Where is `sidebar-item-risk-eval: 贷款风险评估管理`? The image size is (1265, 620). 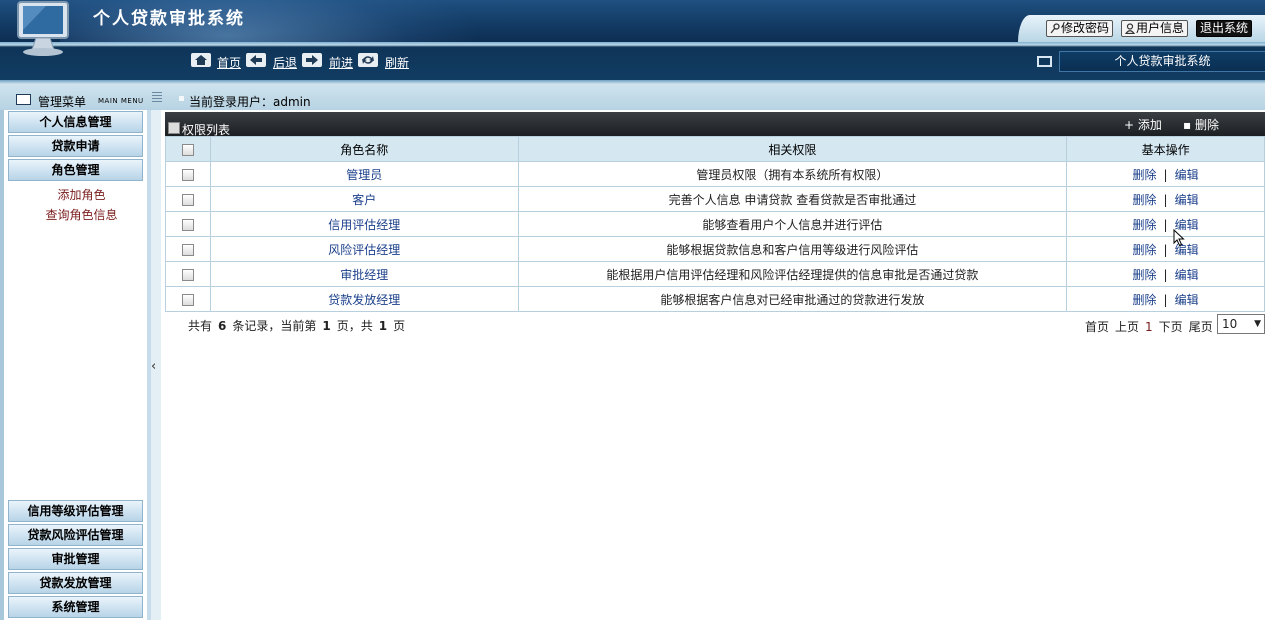
sidebar-item-risk-eval: 贷款风险评估管理 is located at coordinates (75, 535).